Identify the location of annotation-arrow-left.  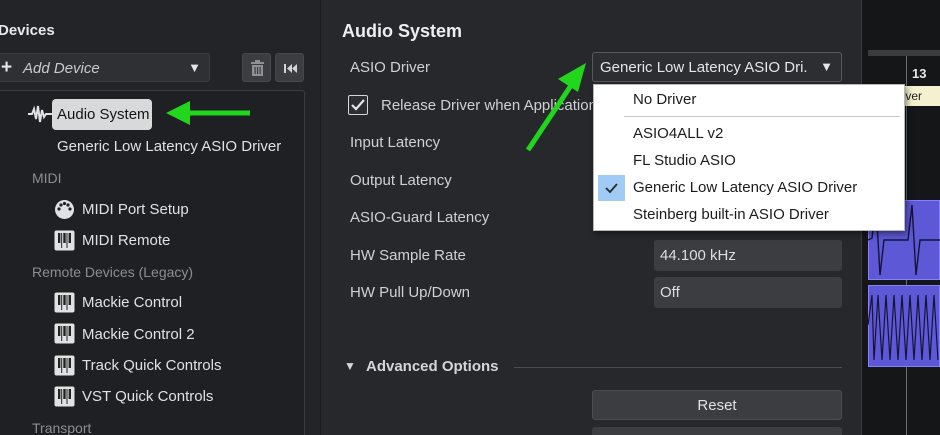
(208, 113).